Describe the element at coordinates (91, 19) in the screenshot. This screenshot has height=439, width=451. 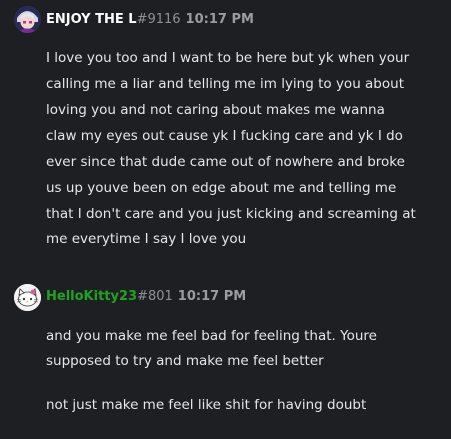
I see `author-name: ENJOY THE L` at that location.